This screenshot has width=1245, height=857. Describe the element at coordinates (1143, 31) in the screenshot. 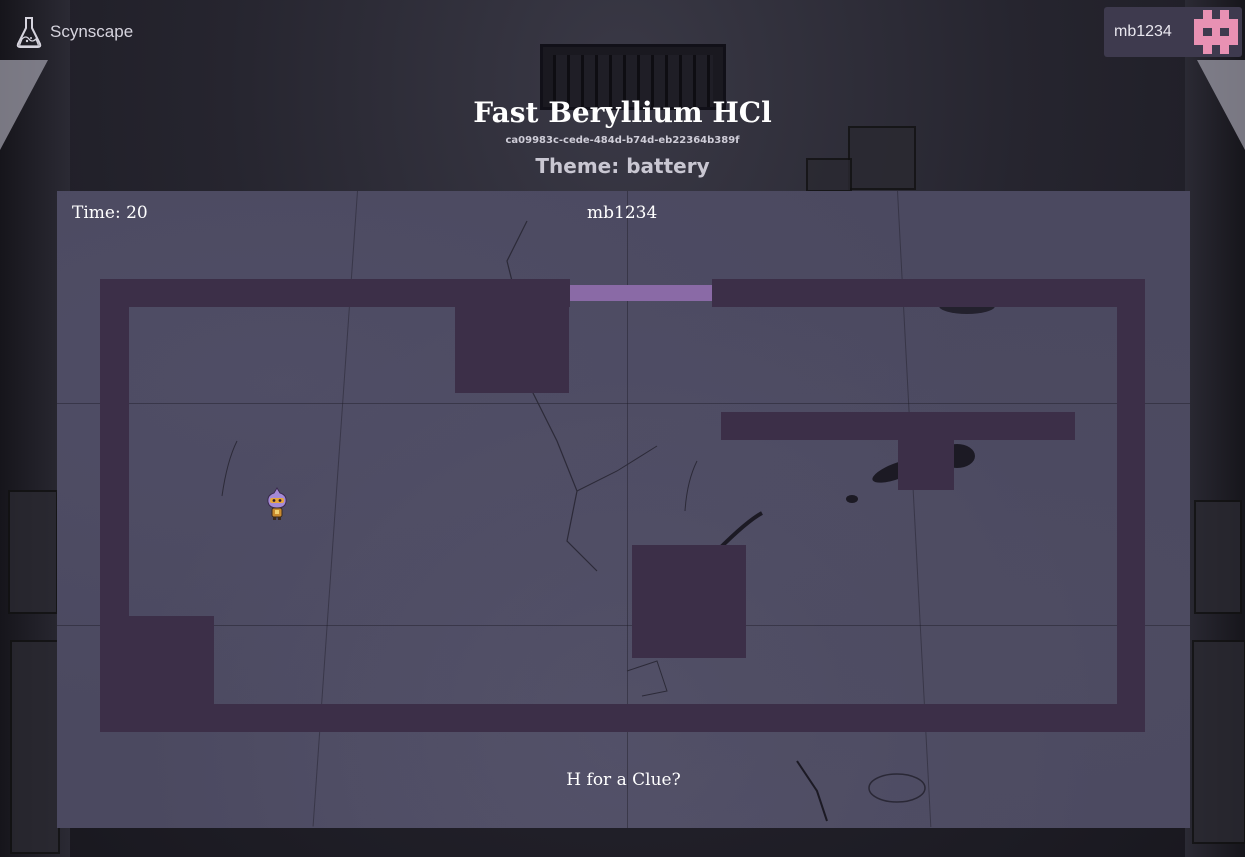

I see `username-label: mb1234` at that location.